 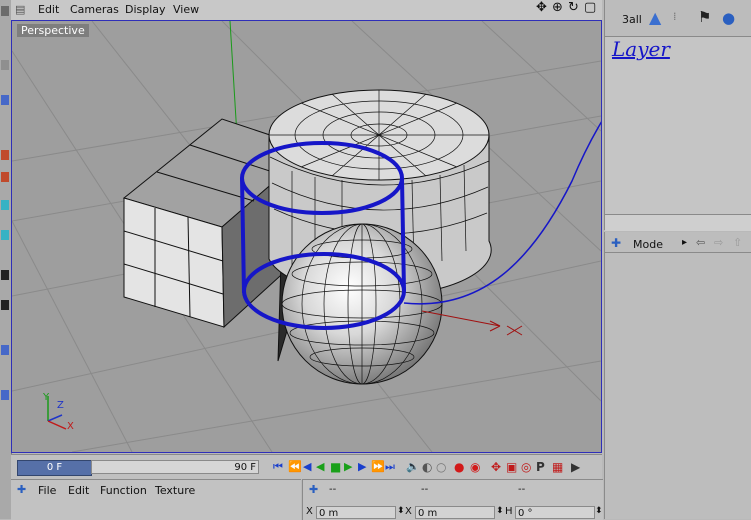 What do you see at coordinates (616, 243) in the screenshot?
I see `attributes-menu-icon: ✚` at bounding box center [616, 243].